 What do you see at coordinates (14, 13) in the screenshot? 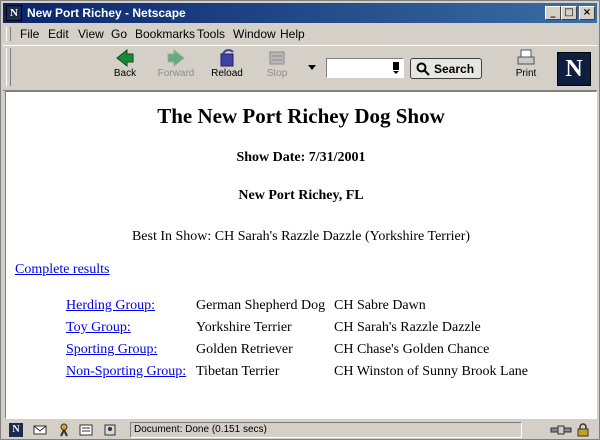
I see `netscape-app-icon: N` at bounding box center [14, 13].